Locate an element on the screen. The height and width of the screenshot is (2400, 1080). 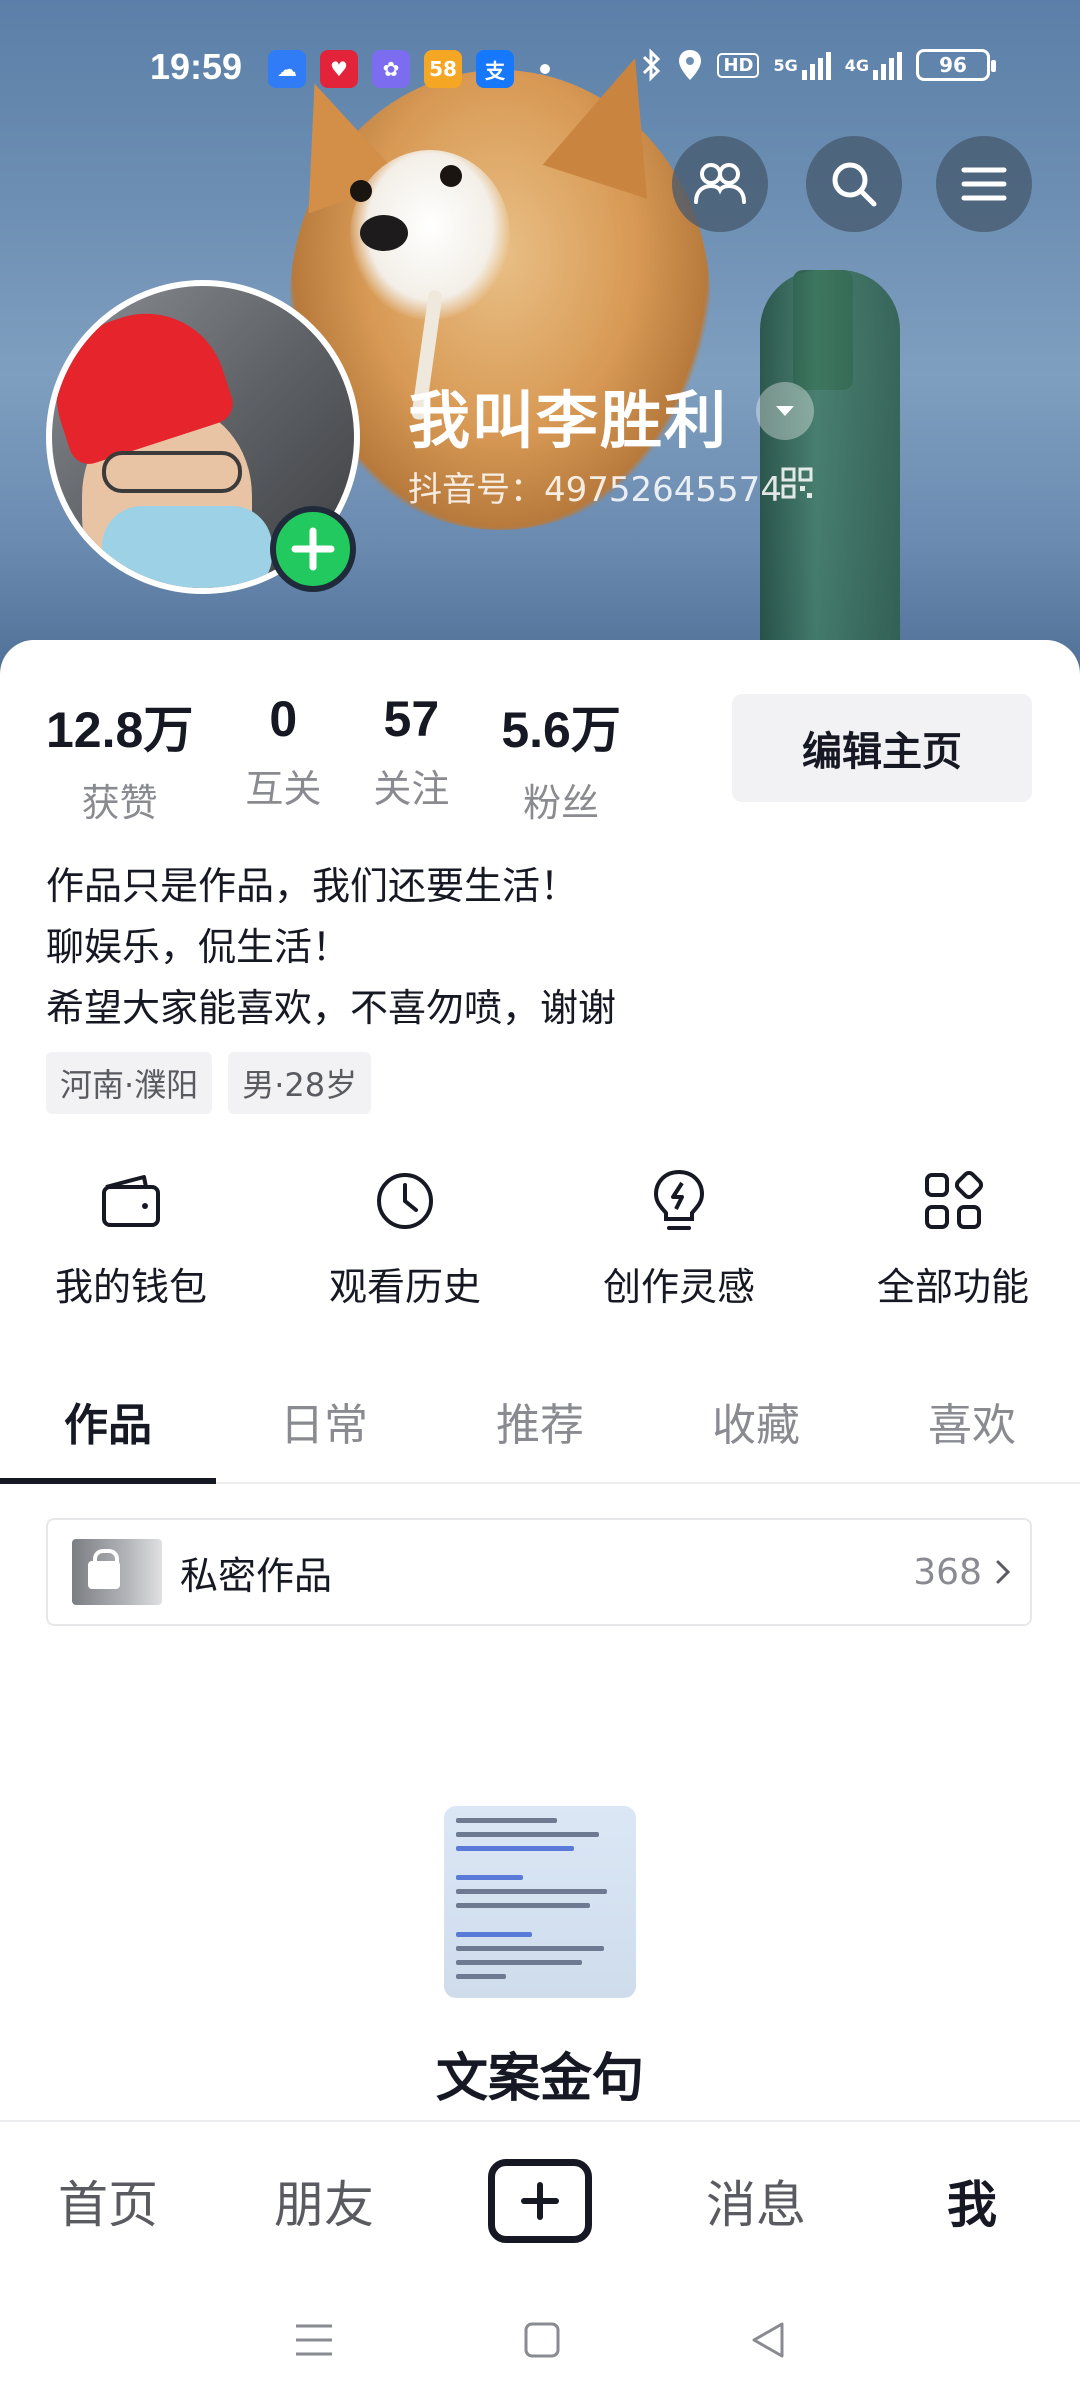
function-label: 全部功能 is located at coordinates (952, 1287).